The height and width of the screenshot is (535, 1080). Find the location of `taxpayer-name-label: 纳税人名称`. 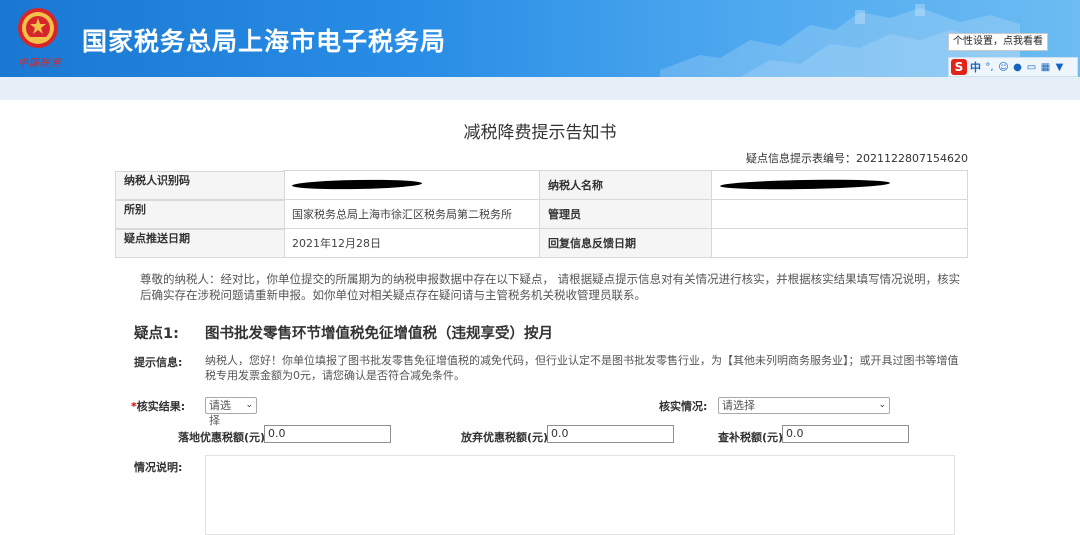

taxpayer-name-label: 纳税人名称 is located at coordinates (625, 185).